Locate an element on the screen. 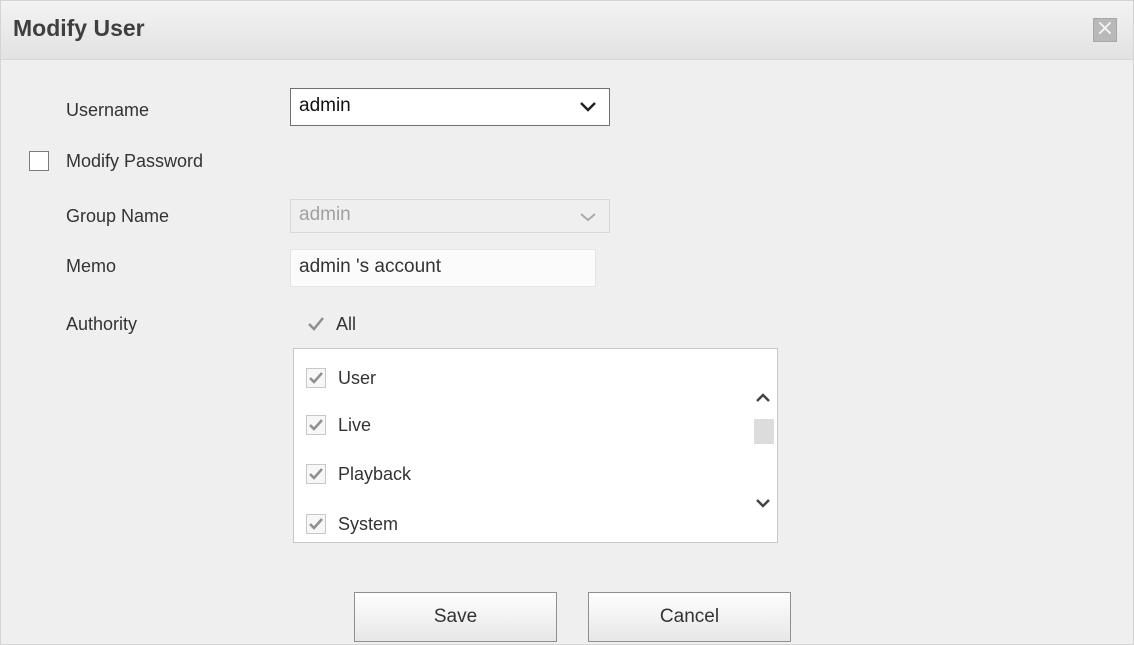 The image size is (1134, 645). username-value: admin is located at coordinates (325, 105).